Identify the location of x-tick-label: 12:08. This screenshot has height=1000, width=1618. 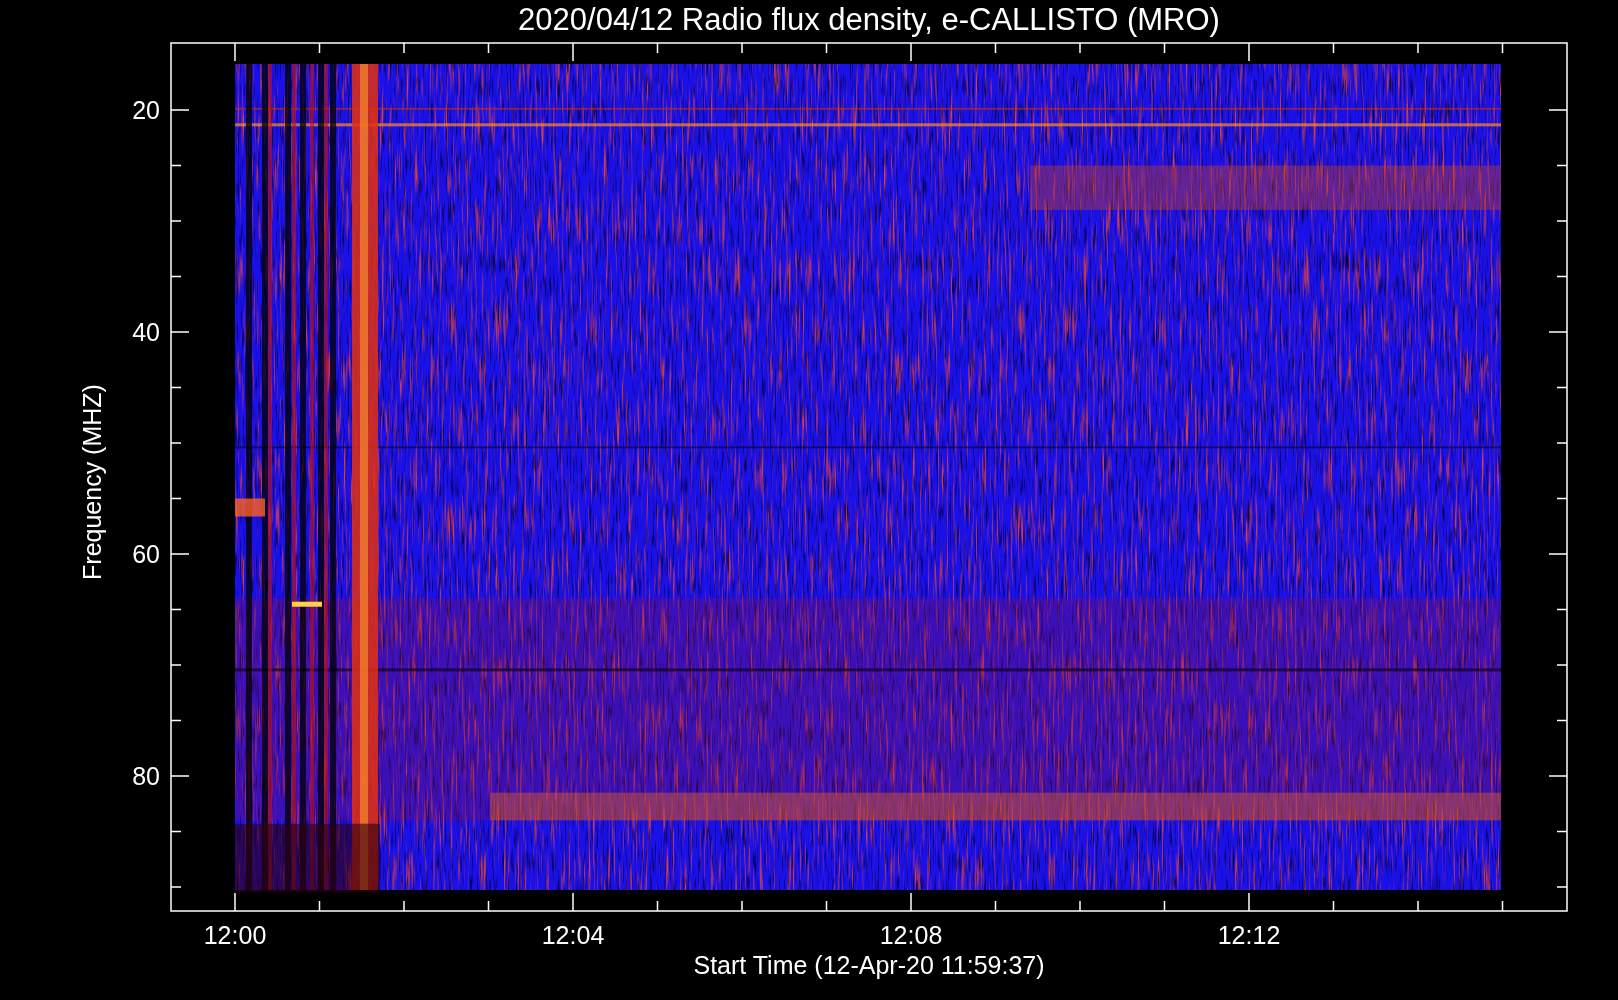
(911, 935).